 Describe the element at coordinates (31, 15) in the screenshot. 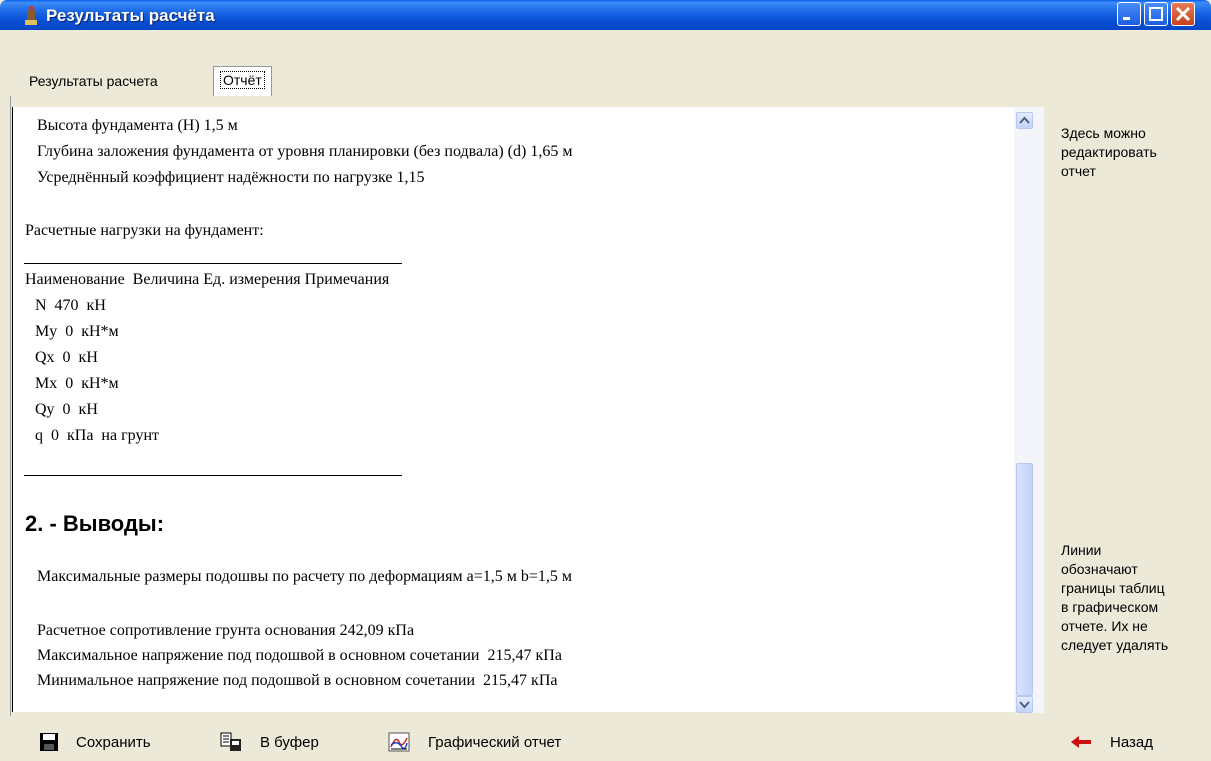

I see `app-icon` at that location.